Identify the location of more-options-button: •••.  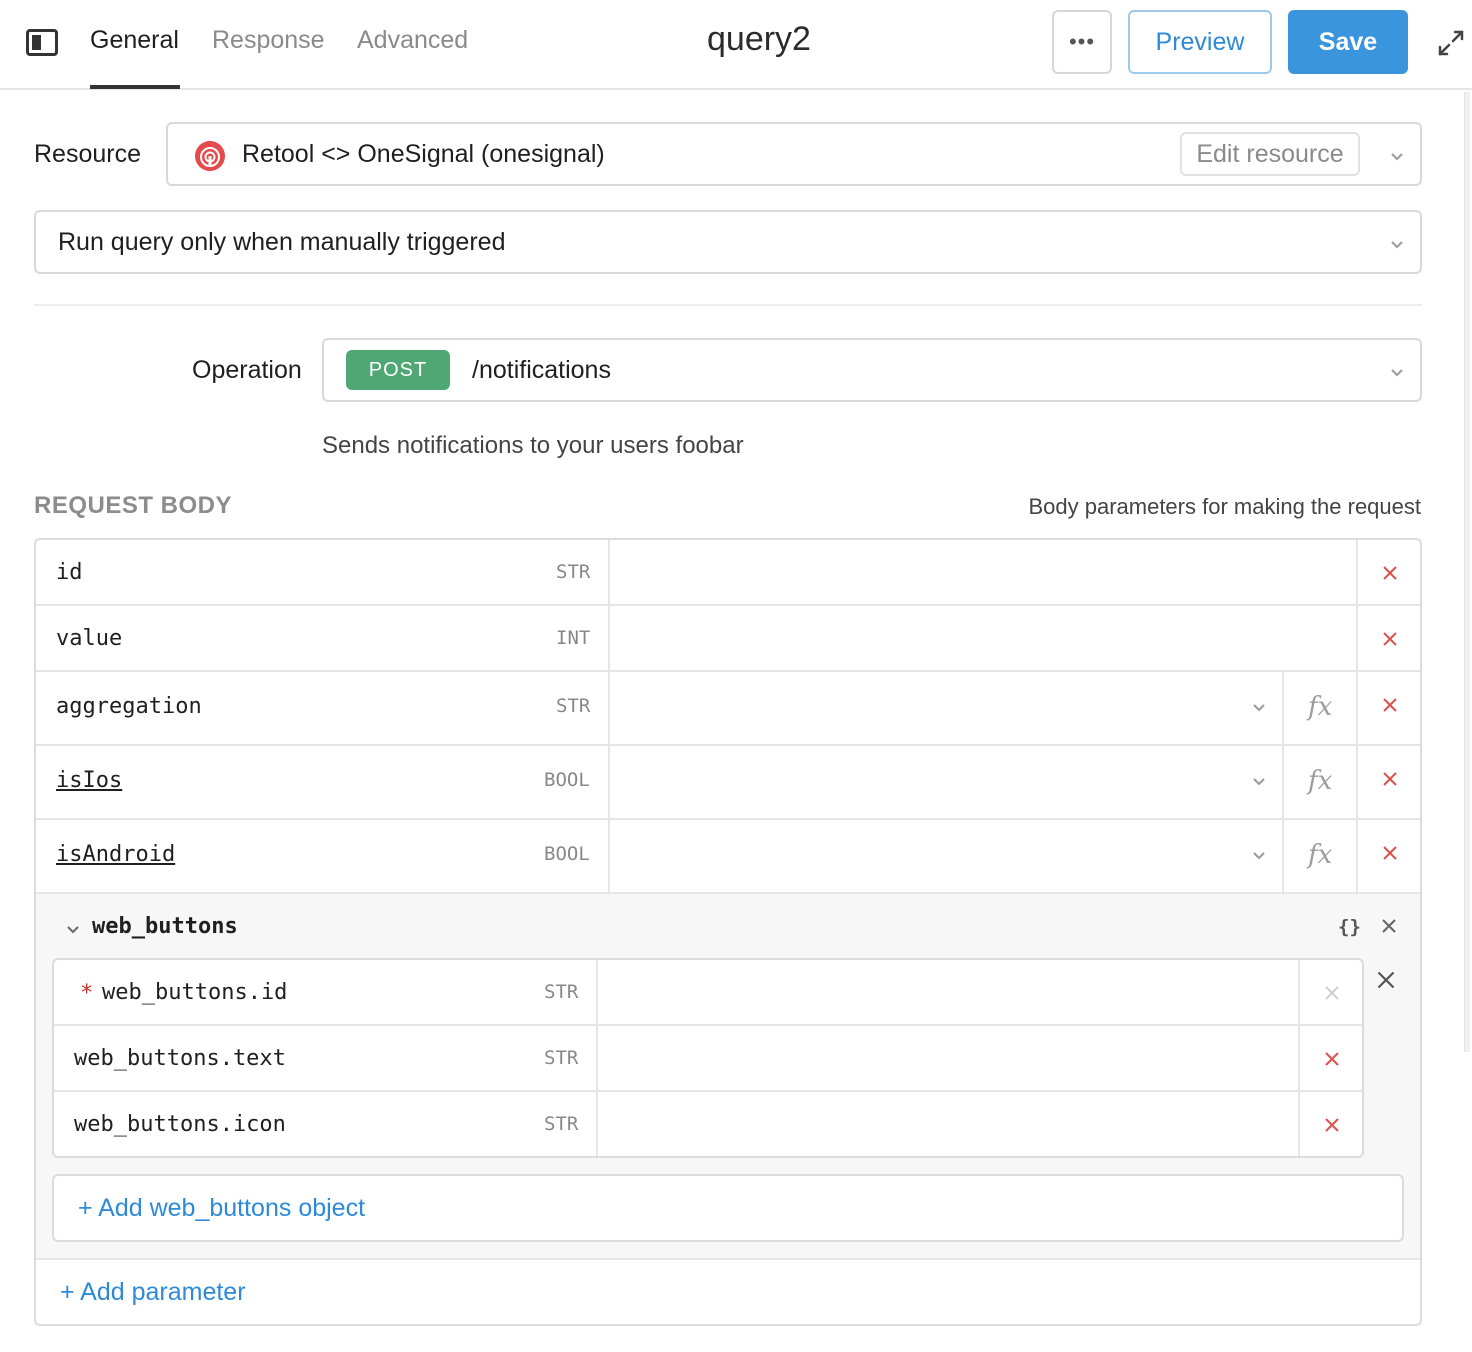
(1082, 42).